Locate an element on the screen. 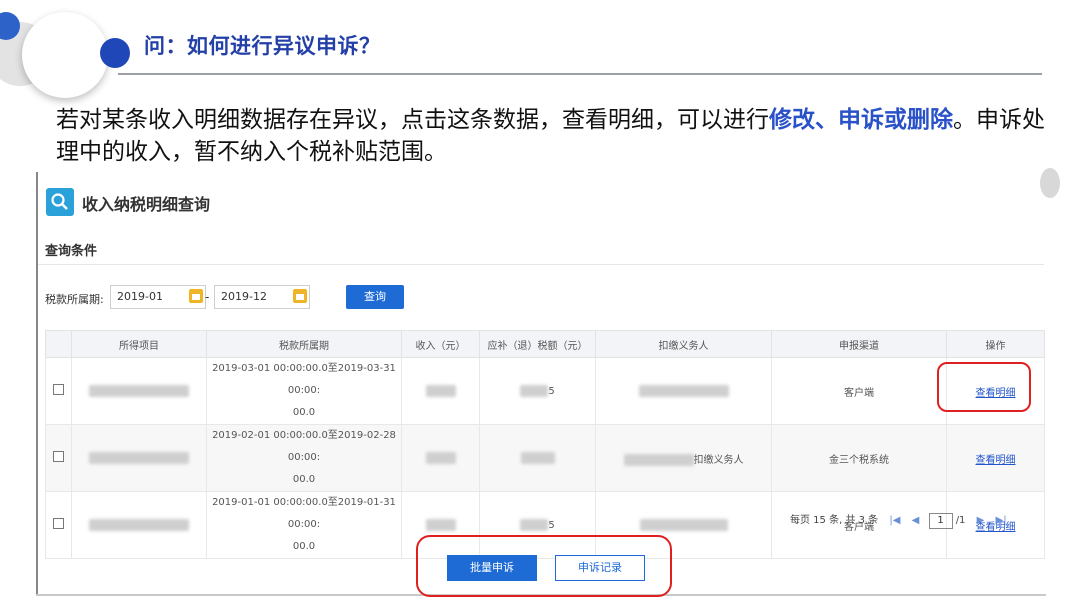 The width and height of the screenshot is (1080, 608). intro-highlight: 修改、申诉或删除 is located at coordinates (861, 120).